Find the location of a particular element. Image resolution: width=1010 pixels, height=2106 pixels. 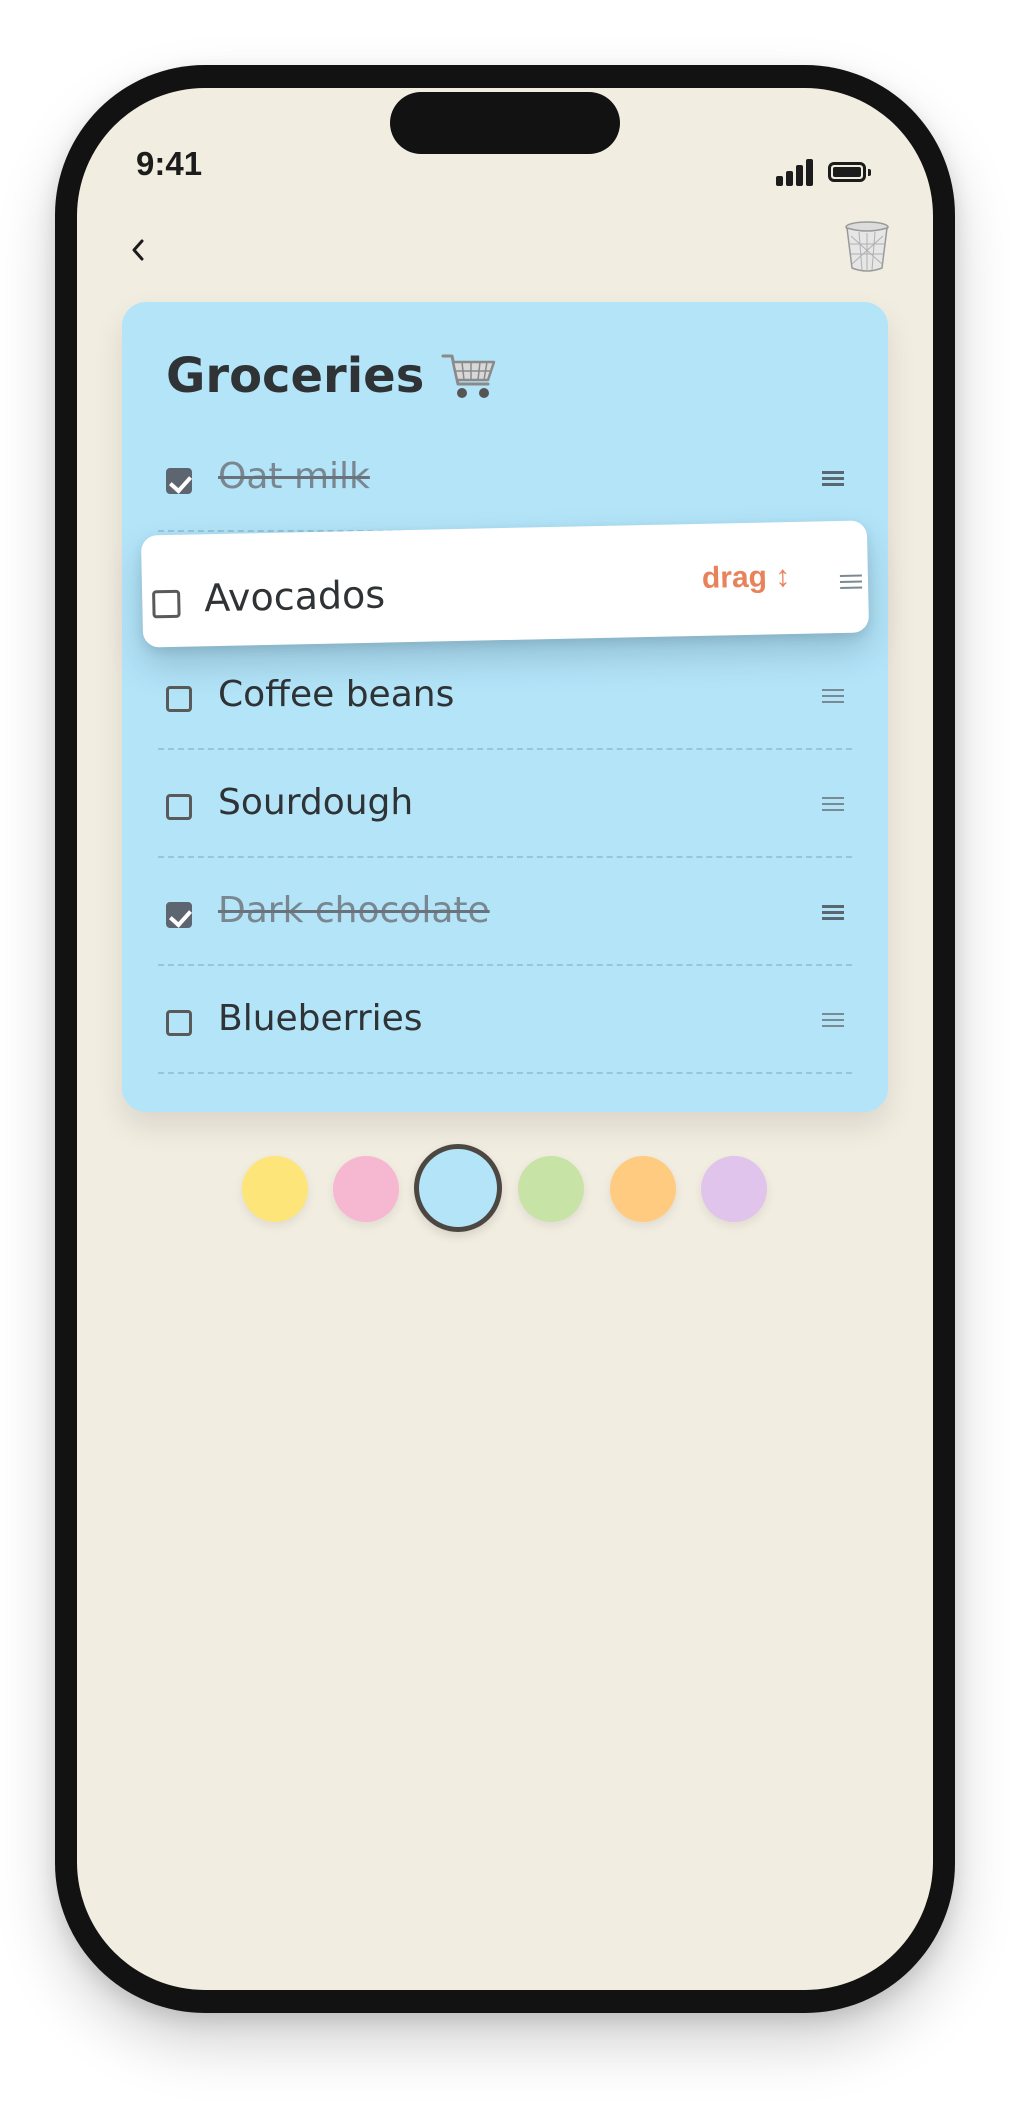

dragging-list-item: Avocados drag ↕ is located at coordinates (505, 584).